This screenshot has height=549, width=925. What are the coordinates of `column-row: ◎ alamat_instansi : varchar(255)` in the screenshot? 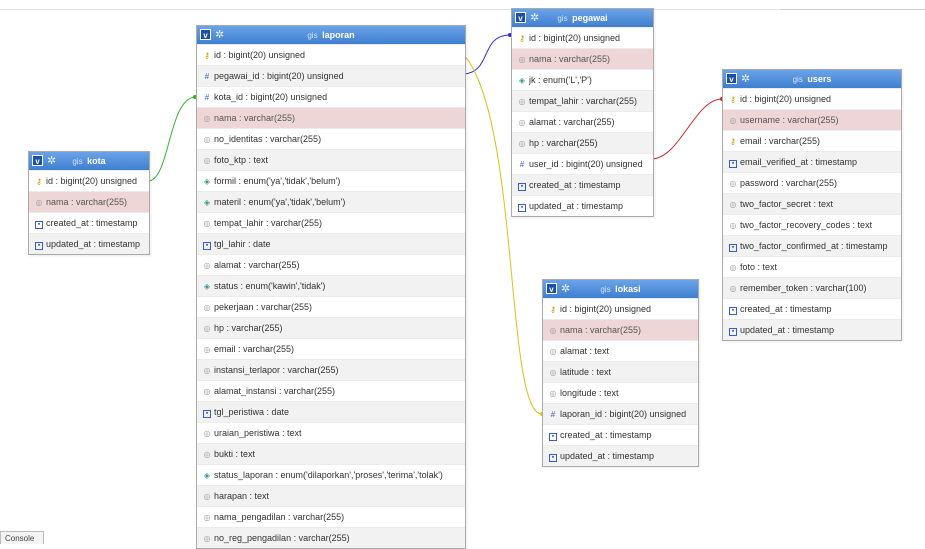 It's located at (331, 390).